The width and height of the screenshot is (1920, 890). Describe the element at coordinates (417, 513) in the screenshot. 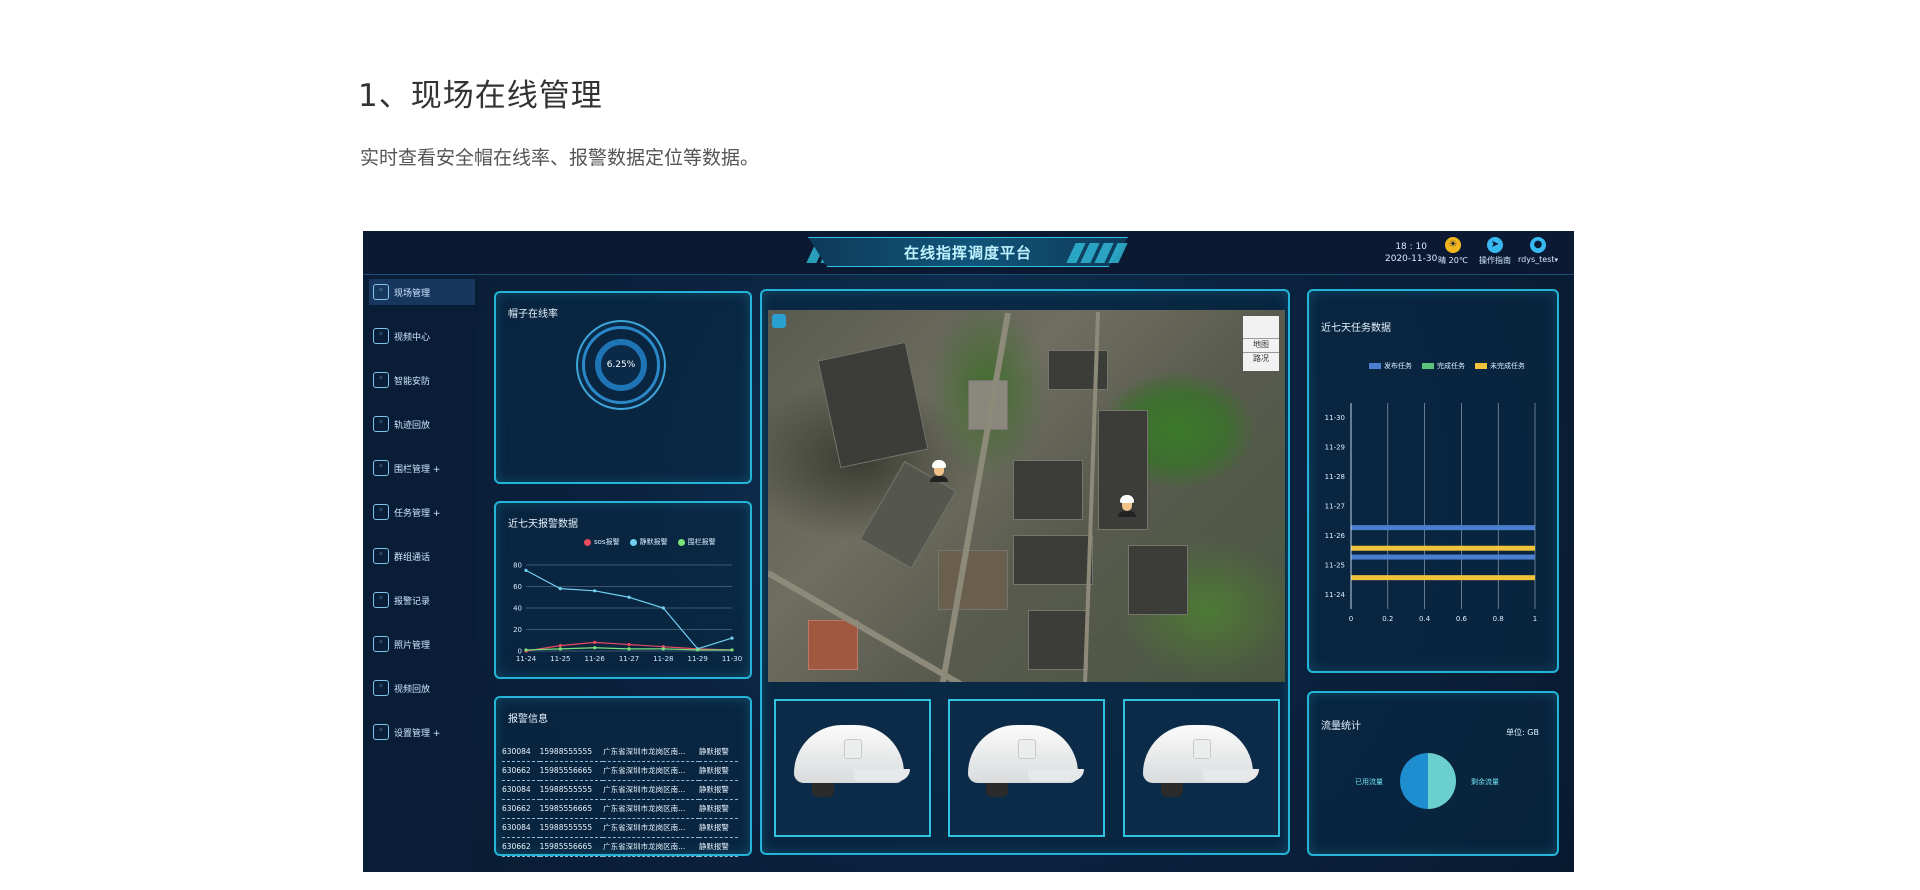

I see `sidebar-item-label: 任务管理 +` at that location.